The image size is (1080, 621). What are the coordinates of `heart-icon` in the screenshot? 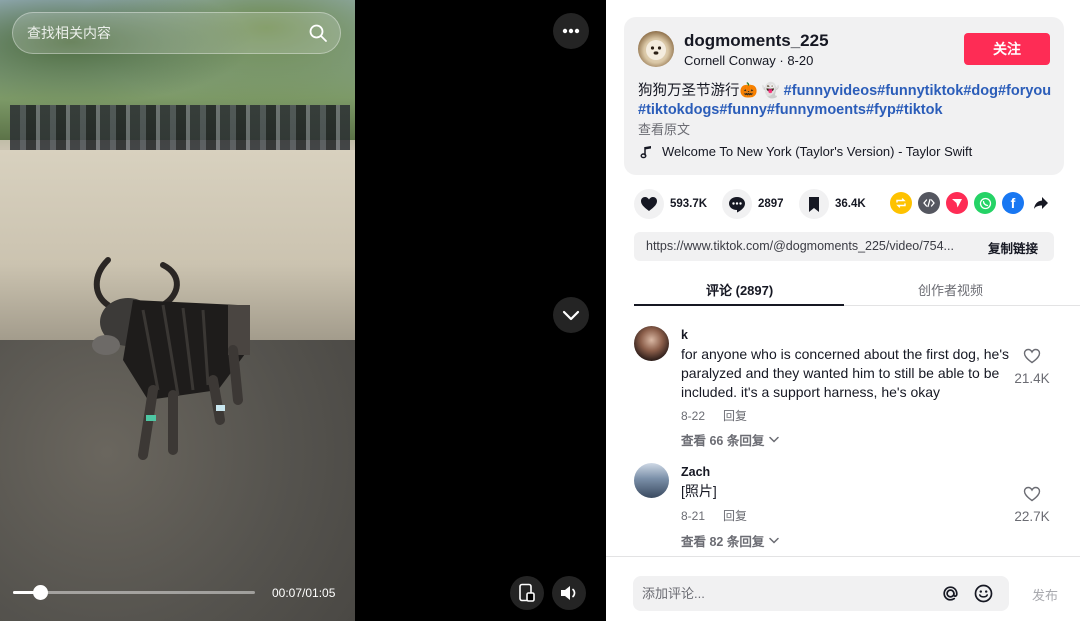 It's located at (649, 204).